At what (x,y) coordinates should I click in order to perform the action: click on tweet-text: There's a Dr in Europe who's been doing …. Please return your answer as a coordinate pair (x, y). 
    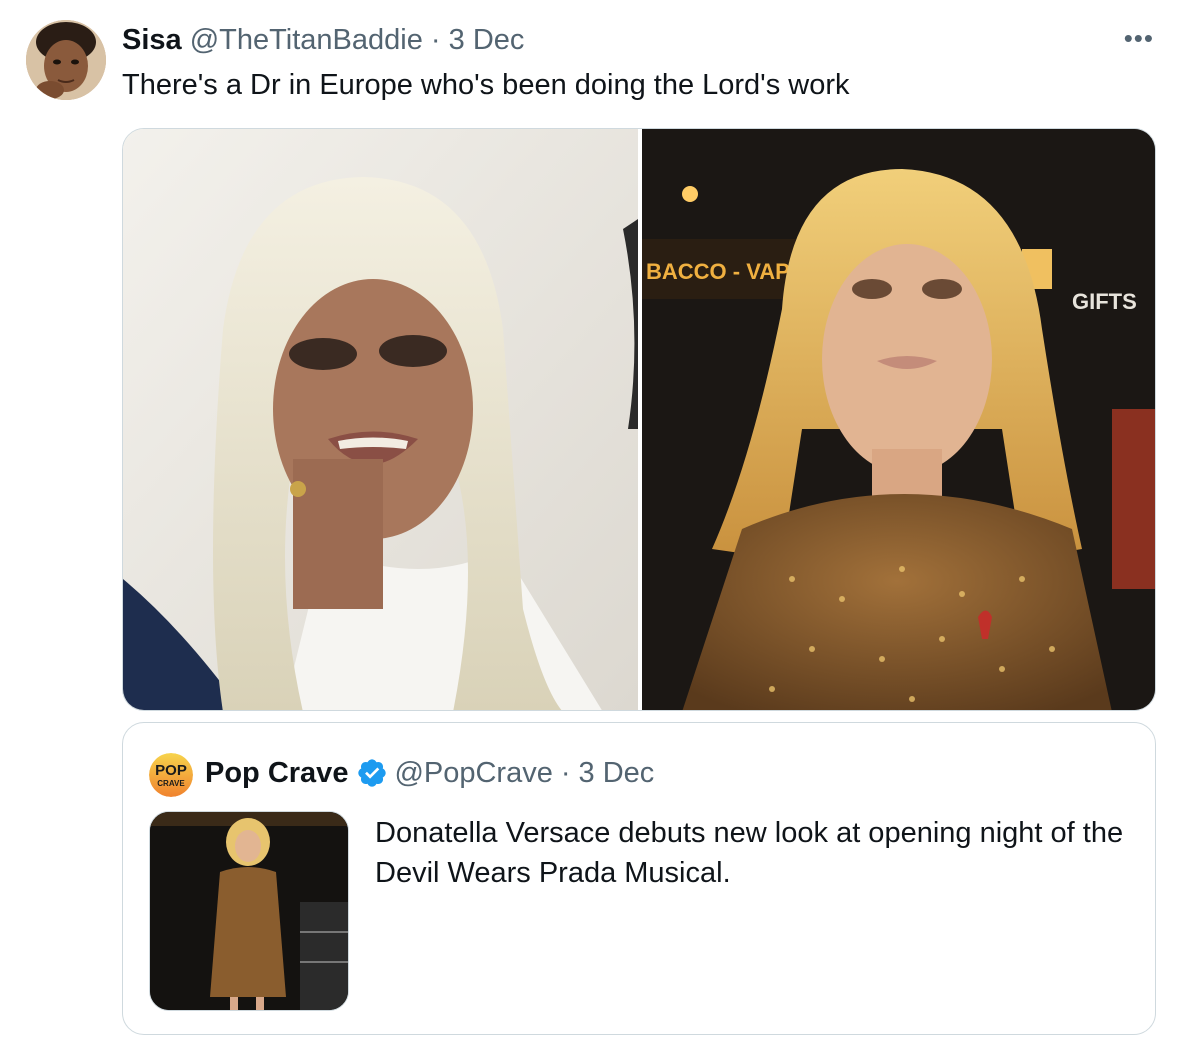
    Looking at the image, I should click on (486, 85).